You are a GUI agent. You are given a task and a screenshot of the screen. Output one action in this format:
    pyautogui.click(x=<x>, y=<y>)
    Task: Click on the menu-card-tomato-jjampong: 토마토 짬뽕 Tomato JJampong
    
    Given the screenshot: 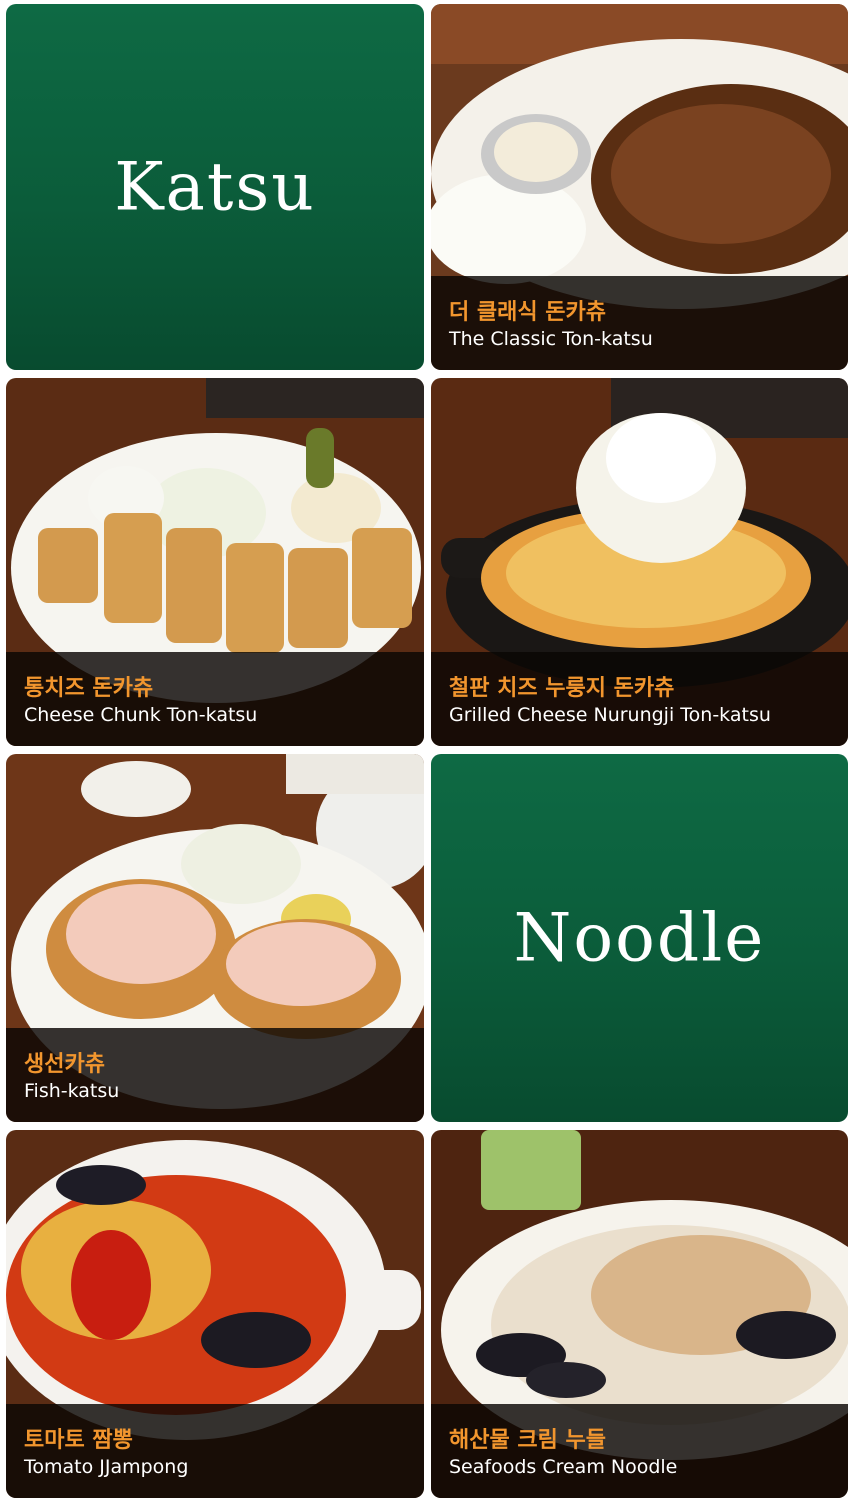 What is the action you would take?
    pyautogui.click(x=215, y=1314)
    